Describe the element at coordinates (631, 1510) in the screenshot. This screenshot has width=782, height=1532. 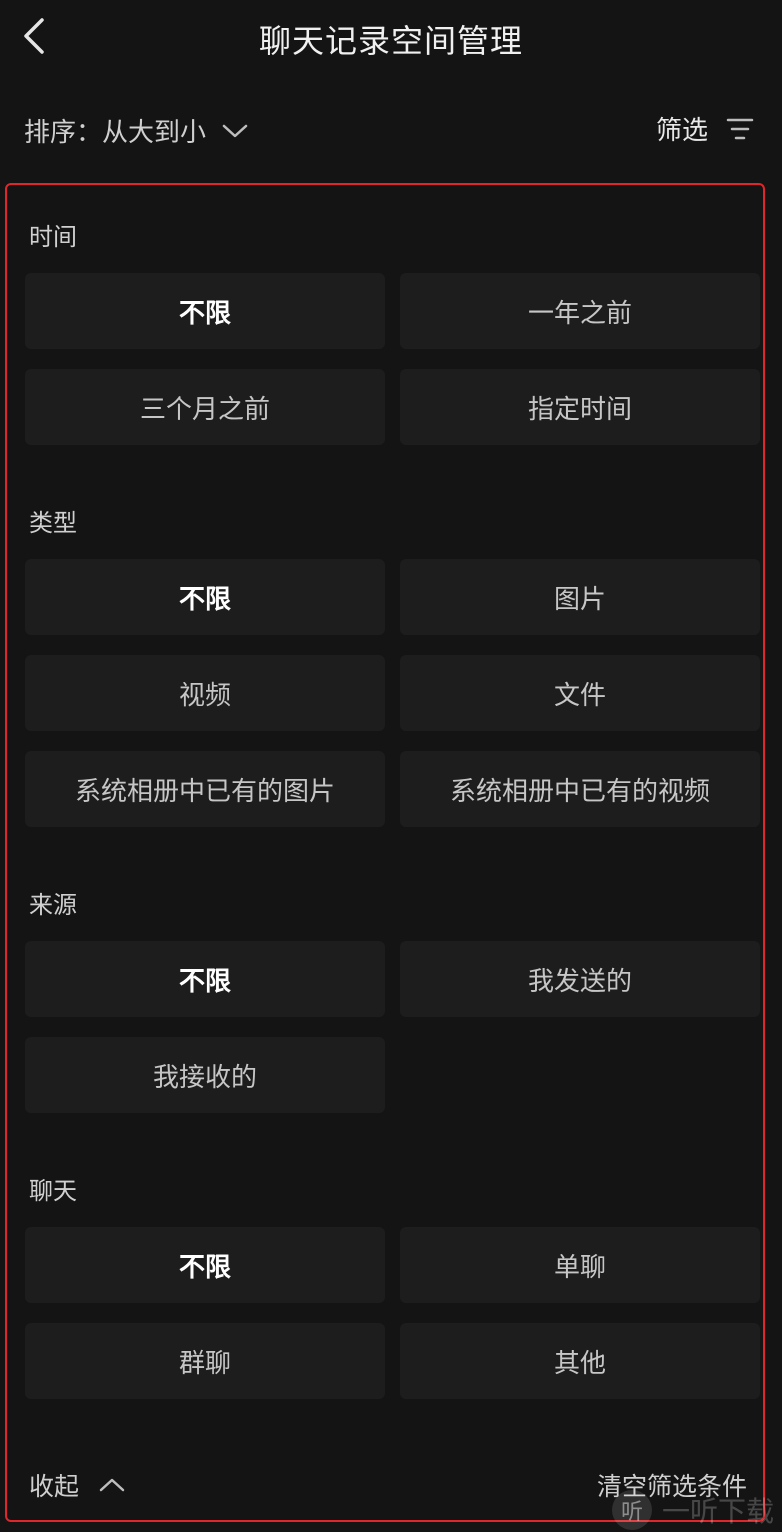
I see `watermark-logo: 听` at that location.